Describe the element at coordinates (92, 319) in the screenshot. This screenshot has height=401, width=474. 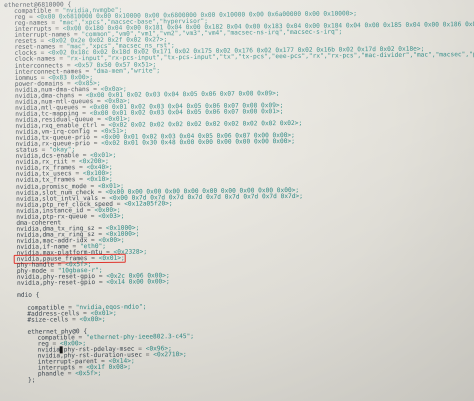
I see `property-value: <0x00>;` at that location.